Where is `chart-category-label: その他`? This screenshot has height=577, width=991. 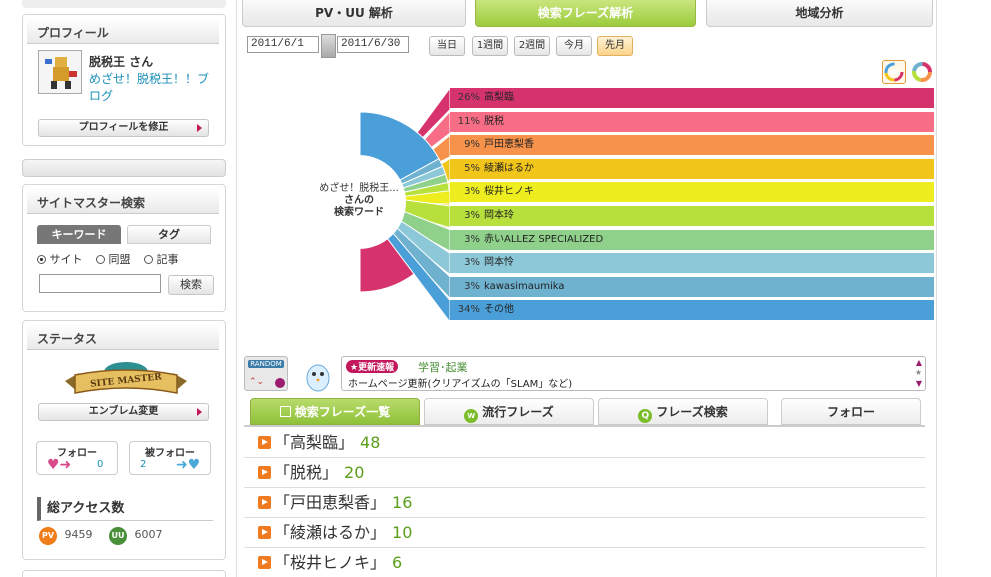
chart-category-label: その他 is located at coordinates (499, 310).